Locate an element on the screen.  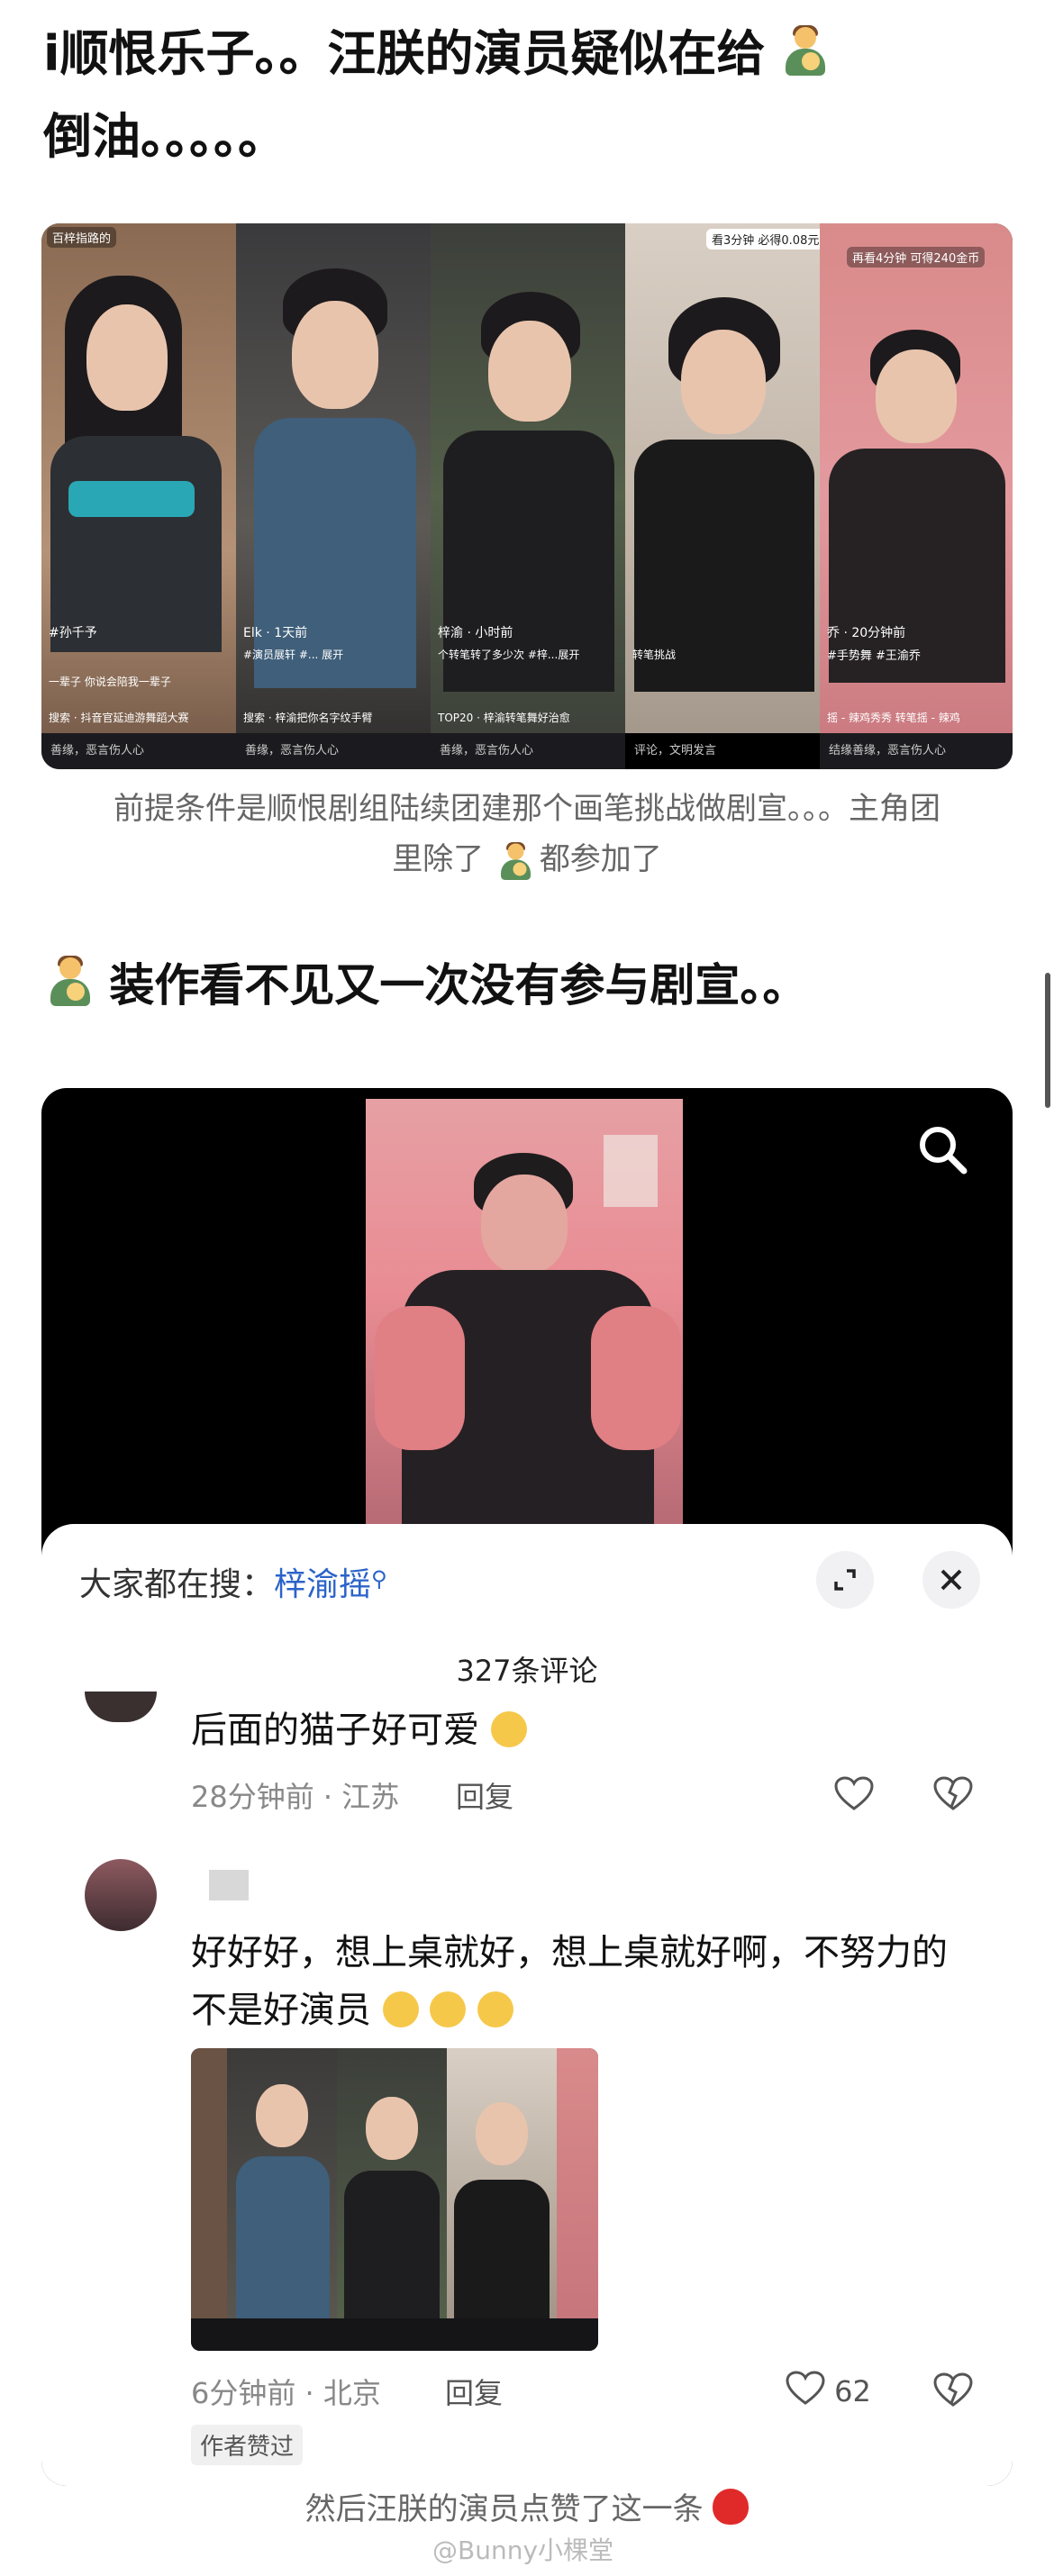
search-icon is located at coordinates (942, 1149).